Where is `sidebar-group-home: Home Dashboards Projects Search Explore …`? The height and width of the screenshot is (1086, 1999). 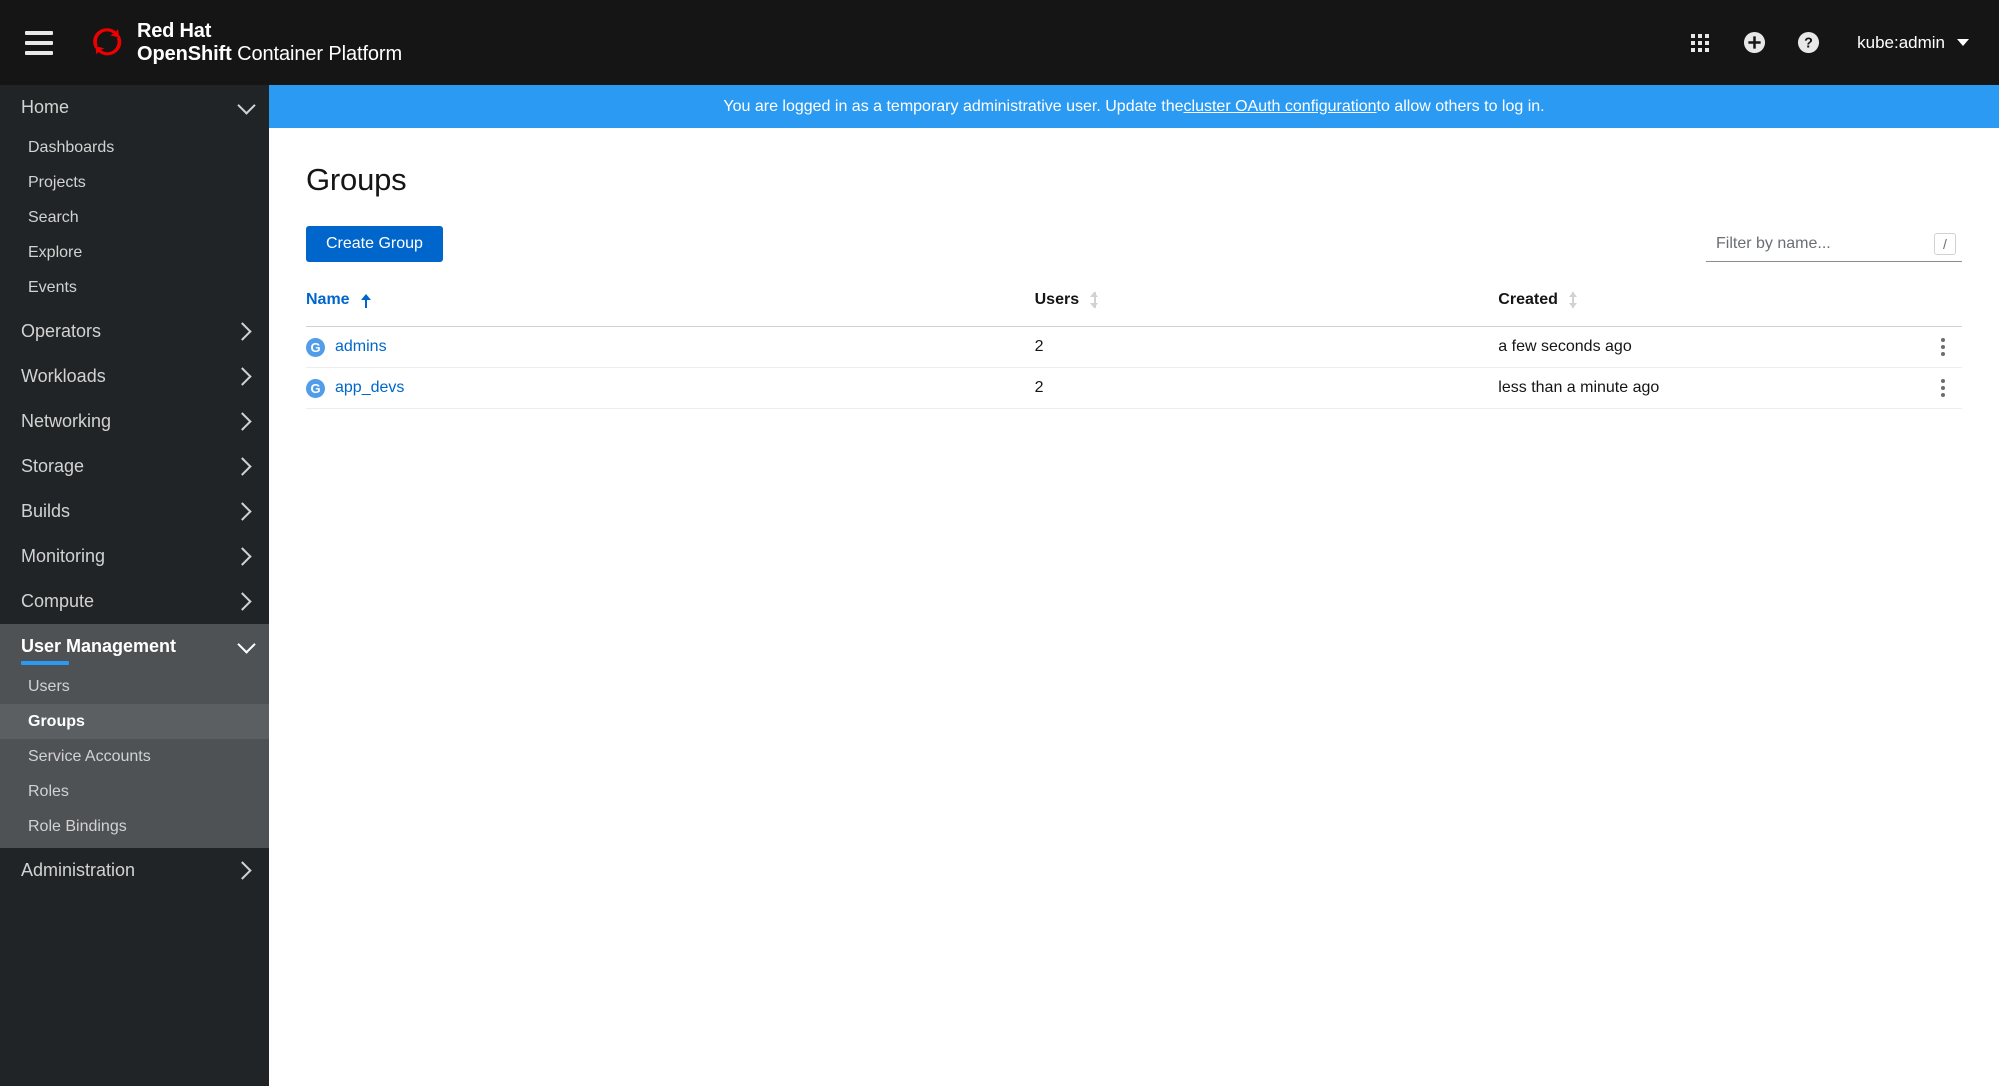 sidebar-group-home: Home Dashboards Projects Search Explore … is located at coordinates (134, 197).